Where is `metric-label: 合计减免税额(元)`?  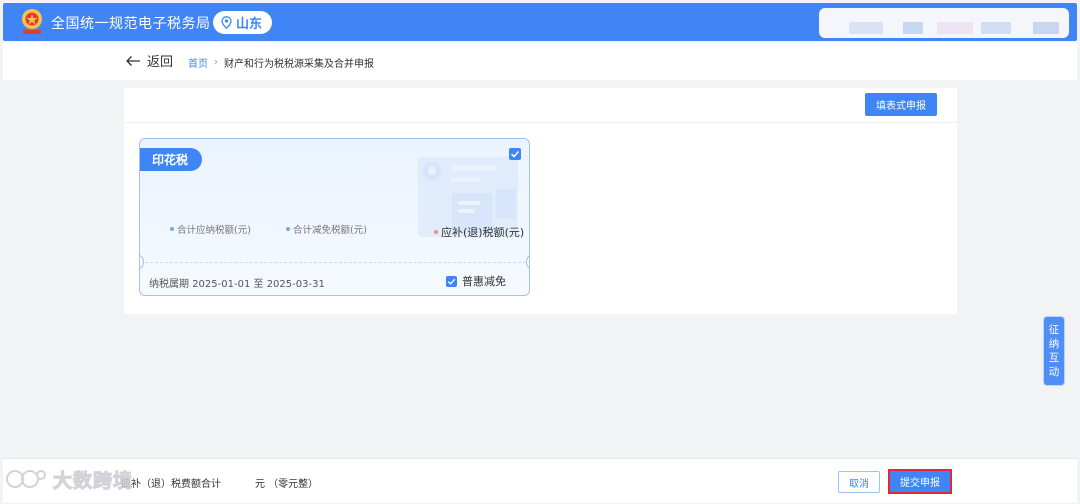 metric-label: 合计减免税额(元) is located at coordinates (330, 230).